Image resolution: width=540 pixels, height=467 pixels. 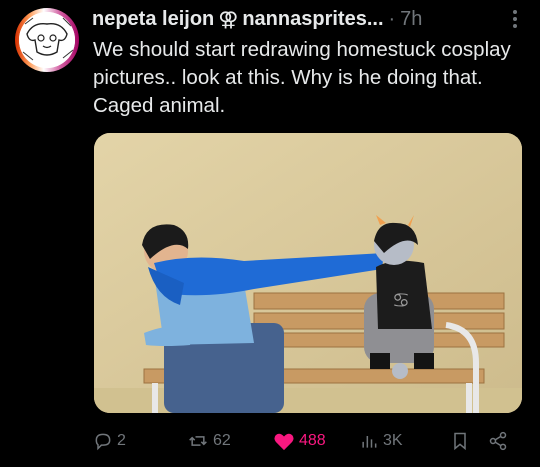 I want to click on reply-count: 2, so click(x=121, y=440).